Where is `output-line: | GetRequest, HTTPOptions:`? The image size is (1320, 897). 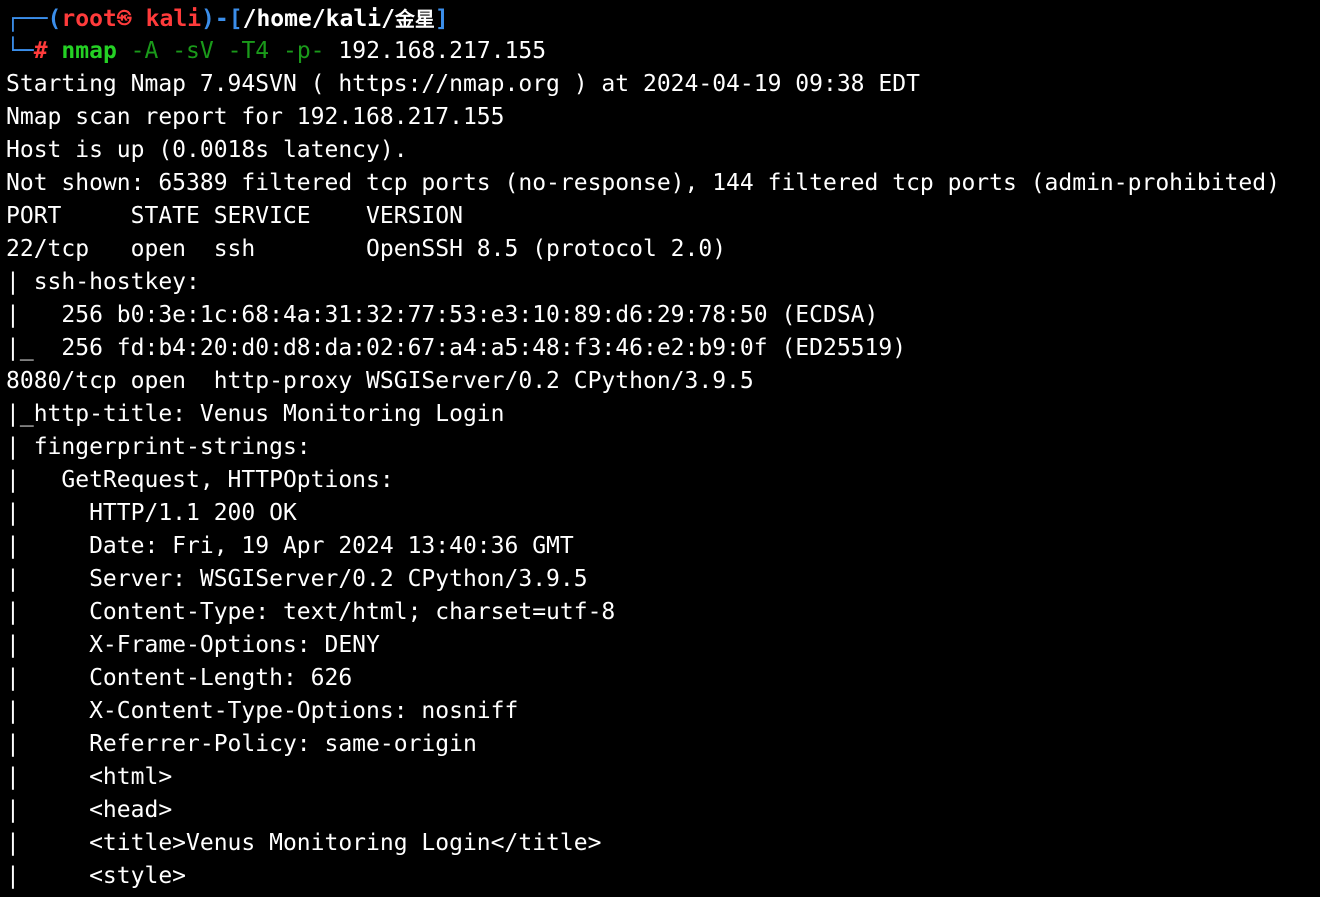 output-line: | GetRequest, HTTPOptions: is located at coordinates (207, 480).